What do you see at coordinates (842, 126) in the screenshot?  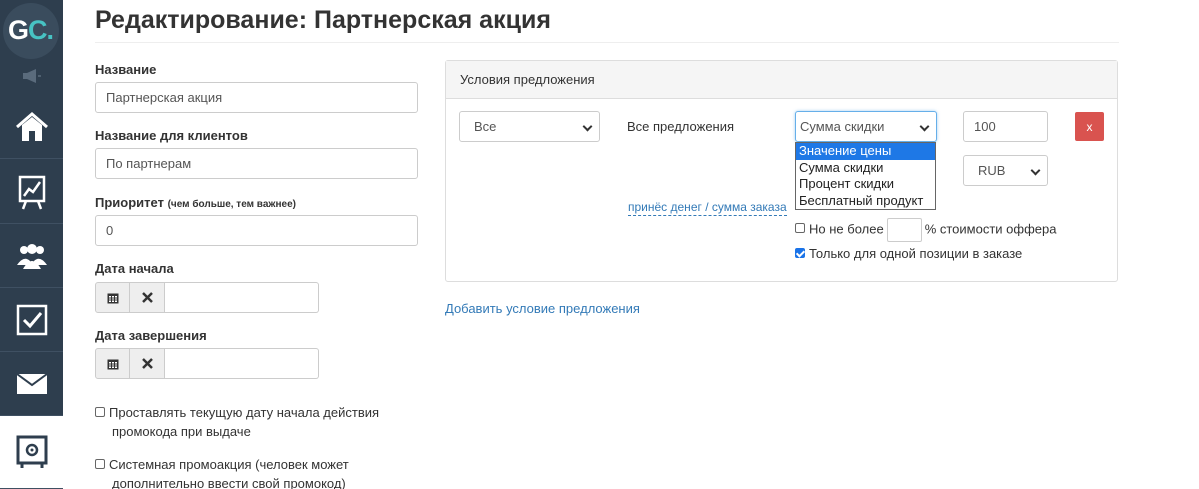 I see `discount-type-value: Сумма скидки` at bounding box center [842, 126].